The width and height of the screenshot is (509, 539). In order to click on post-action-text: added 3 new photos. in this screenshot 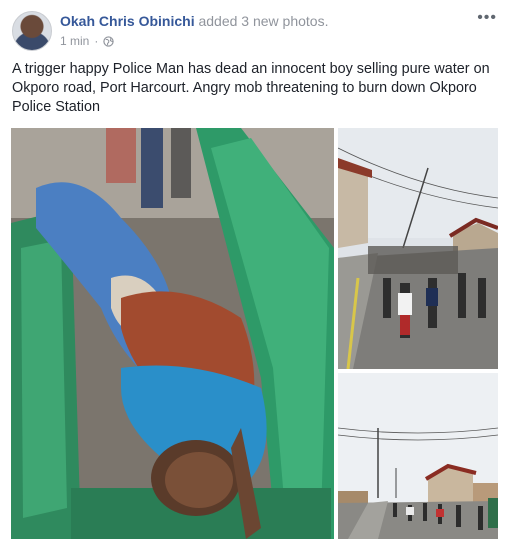, I will do `click(263, 21)`.